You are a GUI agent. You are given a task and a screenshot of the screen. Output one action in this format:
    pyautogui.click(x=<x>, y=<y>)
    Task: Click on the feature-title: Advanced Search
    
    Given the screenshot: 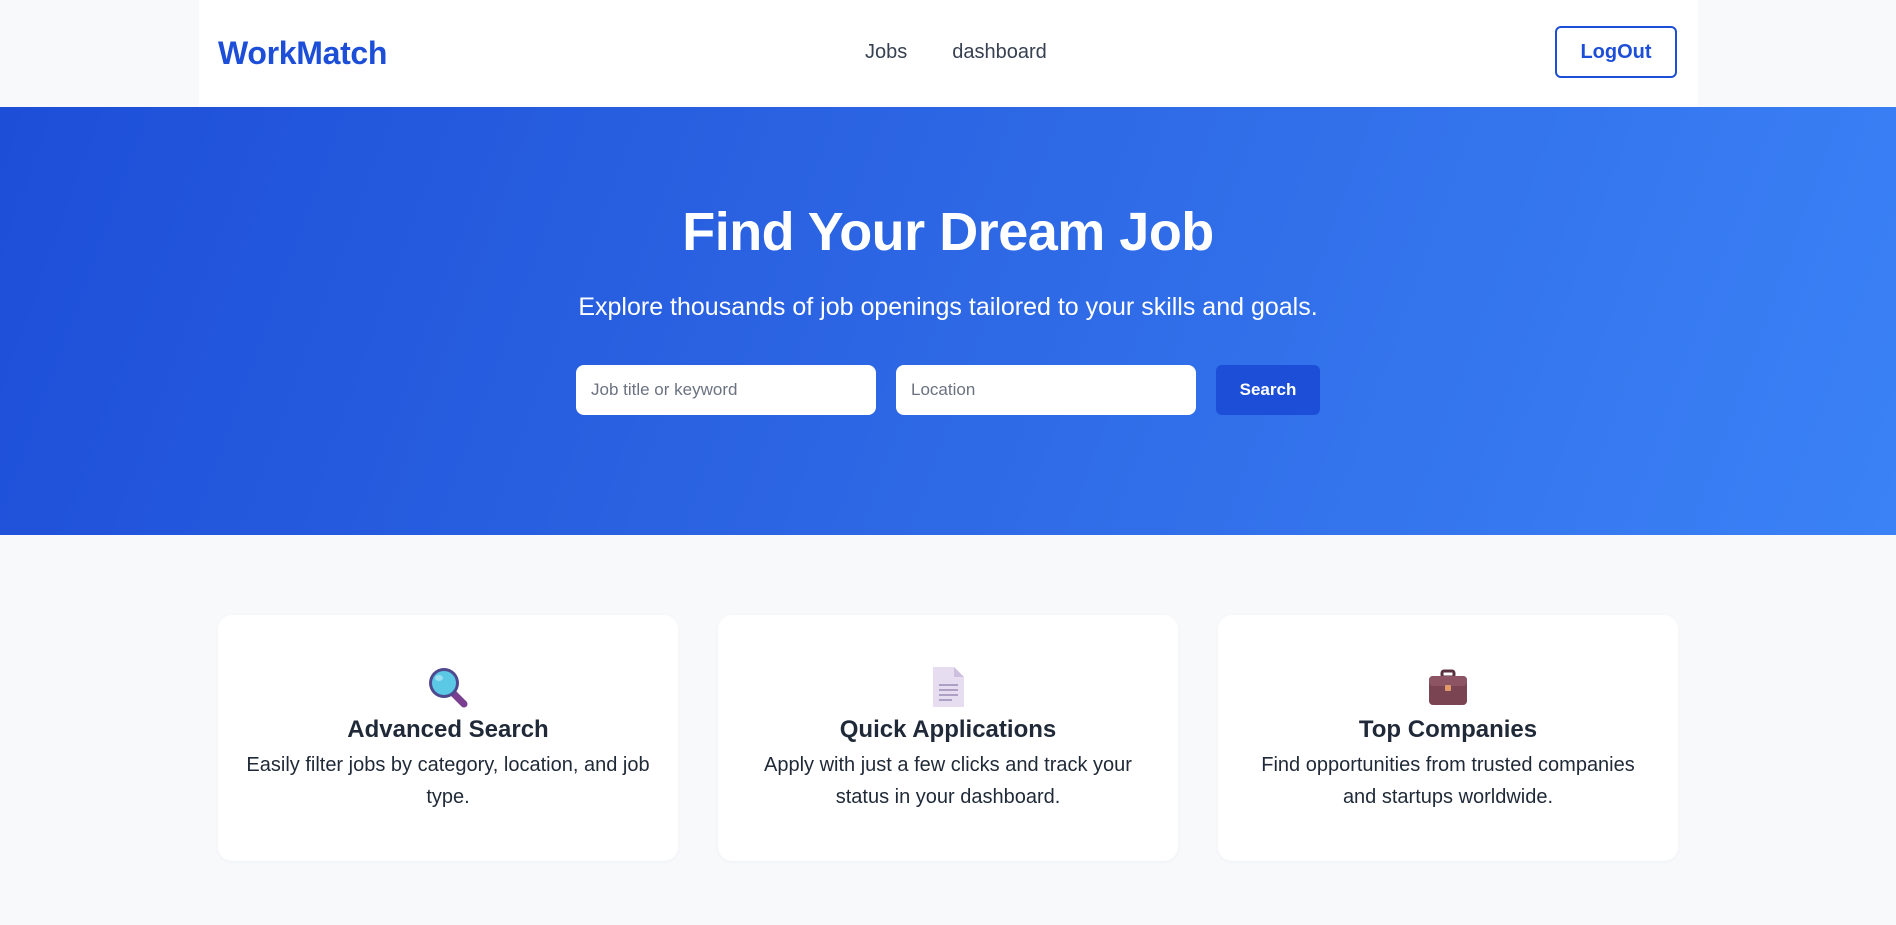 What is the action you would take?
    pyautogui.click(x=448, y=729)
    